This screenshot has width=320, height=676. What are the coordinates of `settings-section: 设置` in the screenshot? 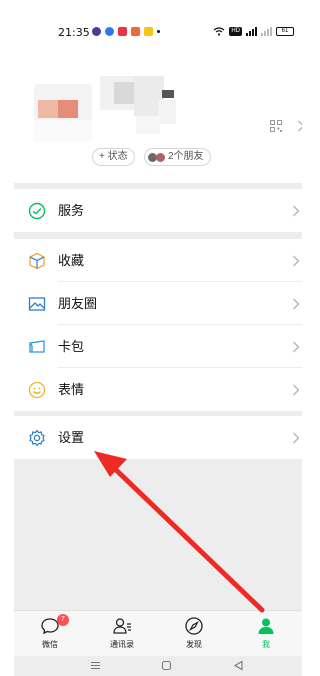 It's located at (158, 437).